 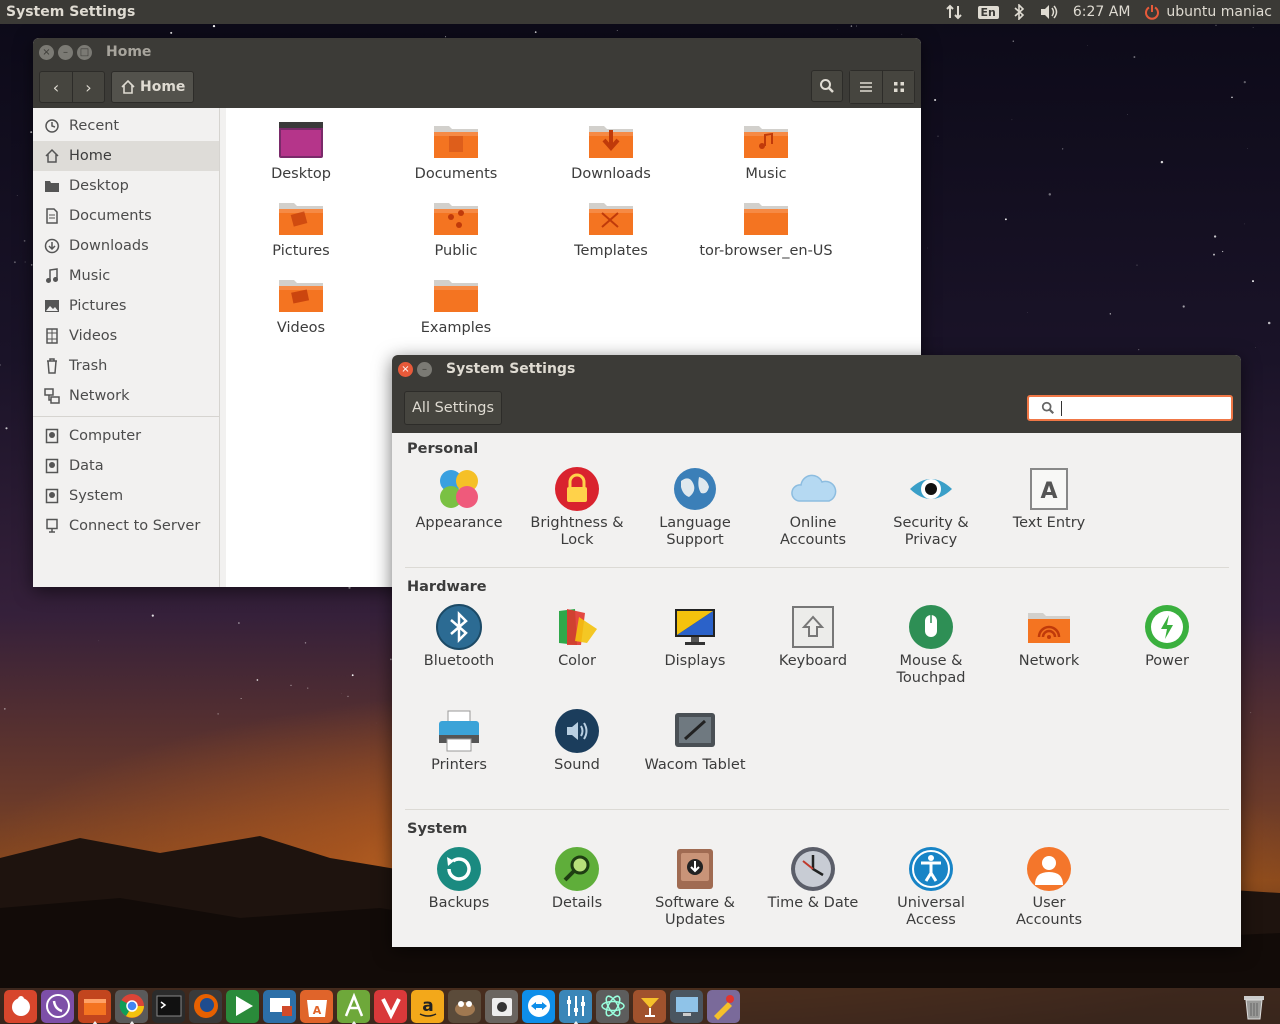 What do you see at coordinates (456, 294) in the screenshot?
I see `folder-examples-icon` at bounding box center [456, 294].